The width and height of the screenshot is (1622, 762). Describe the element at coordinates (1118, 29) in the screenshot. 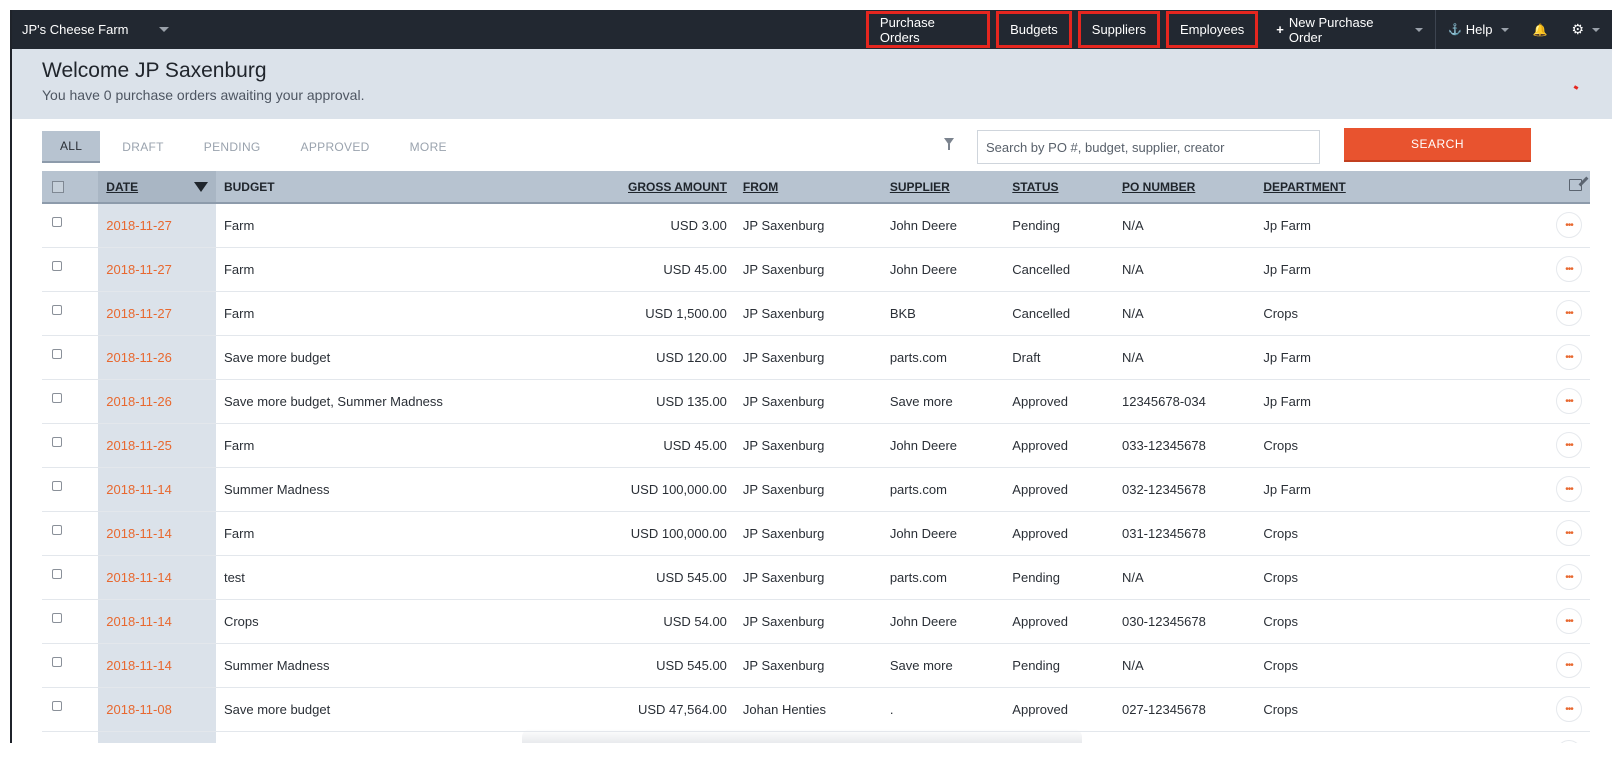

I see `nav-suppliers: Suppliers` at that location.